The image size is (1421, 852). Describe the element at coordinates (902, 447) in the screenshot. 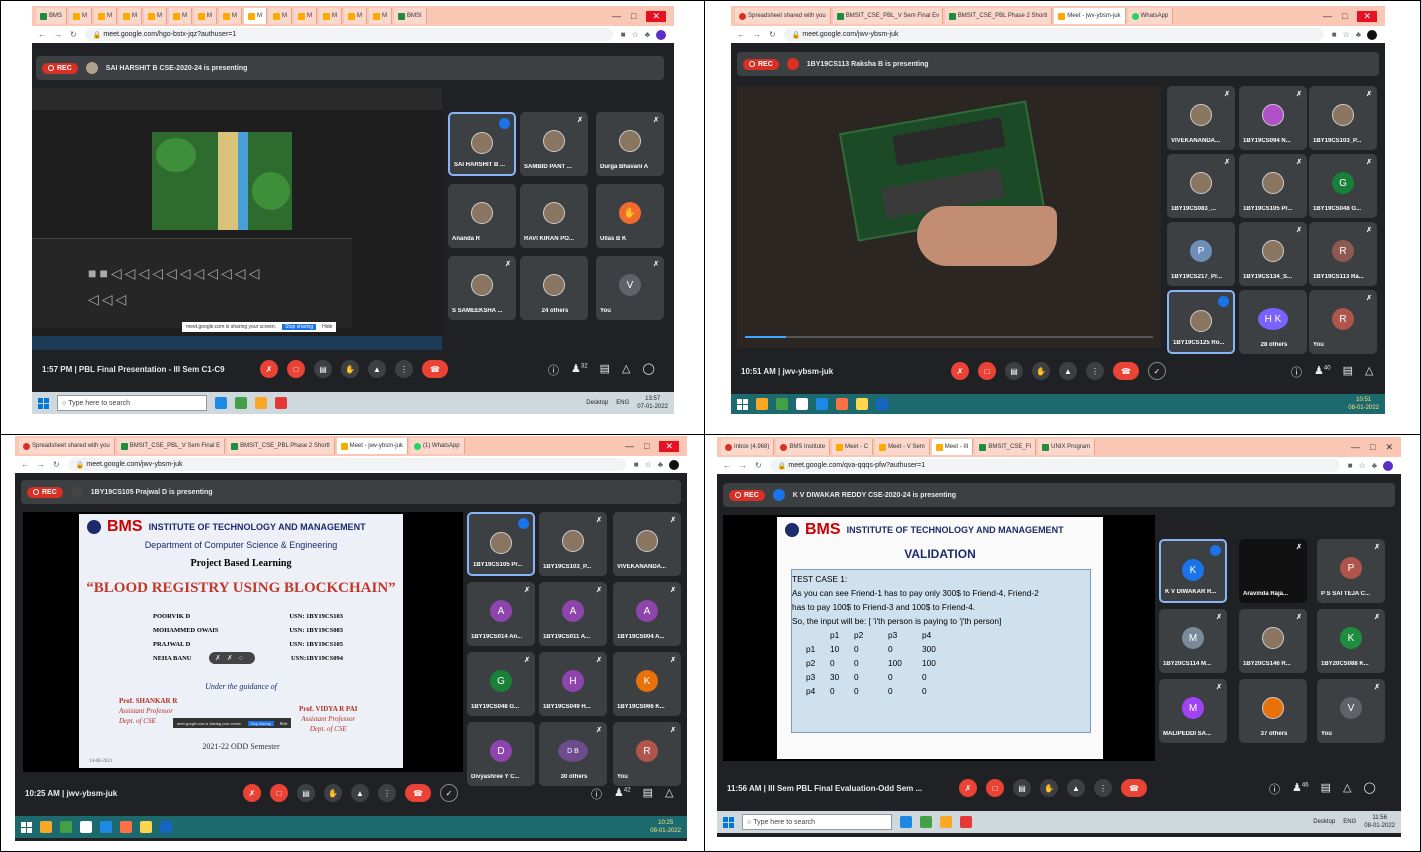

I see `browser-tab: Meet - V Sem` at that location.